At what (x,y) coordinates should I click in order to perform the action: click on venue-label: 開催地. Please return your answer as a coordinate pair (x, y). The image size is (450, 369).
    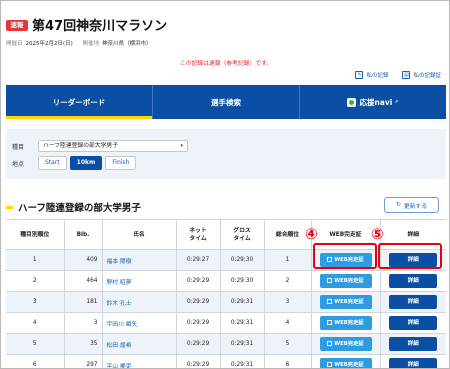
    Looking at the image, I should click on (91, 44).